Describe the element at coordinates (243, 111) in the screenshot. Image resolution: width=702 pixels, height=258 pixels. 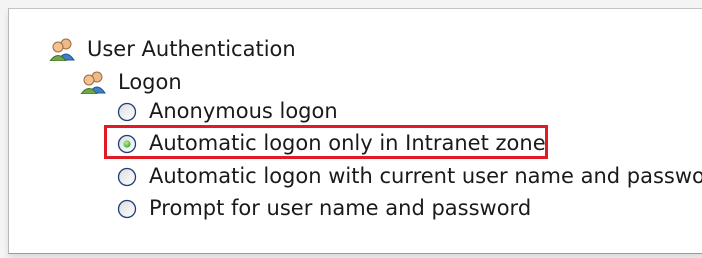
I see `radio-option-label: Anonymous logon` at that location.